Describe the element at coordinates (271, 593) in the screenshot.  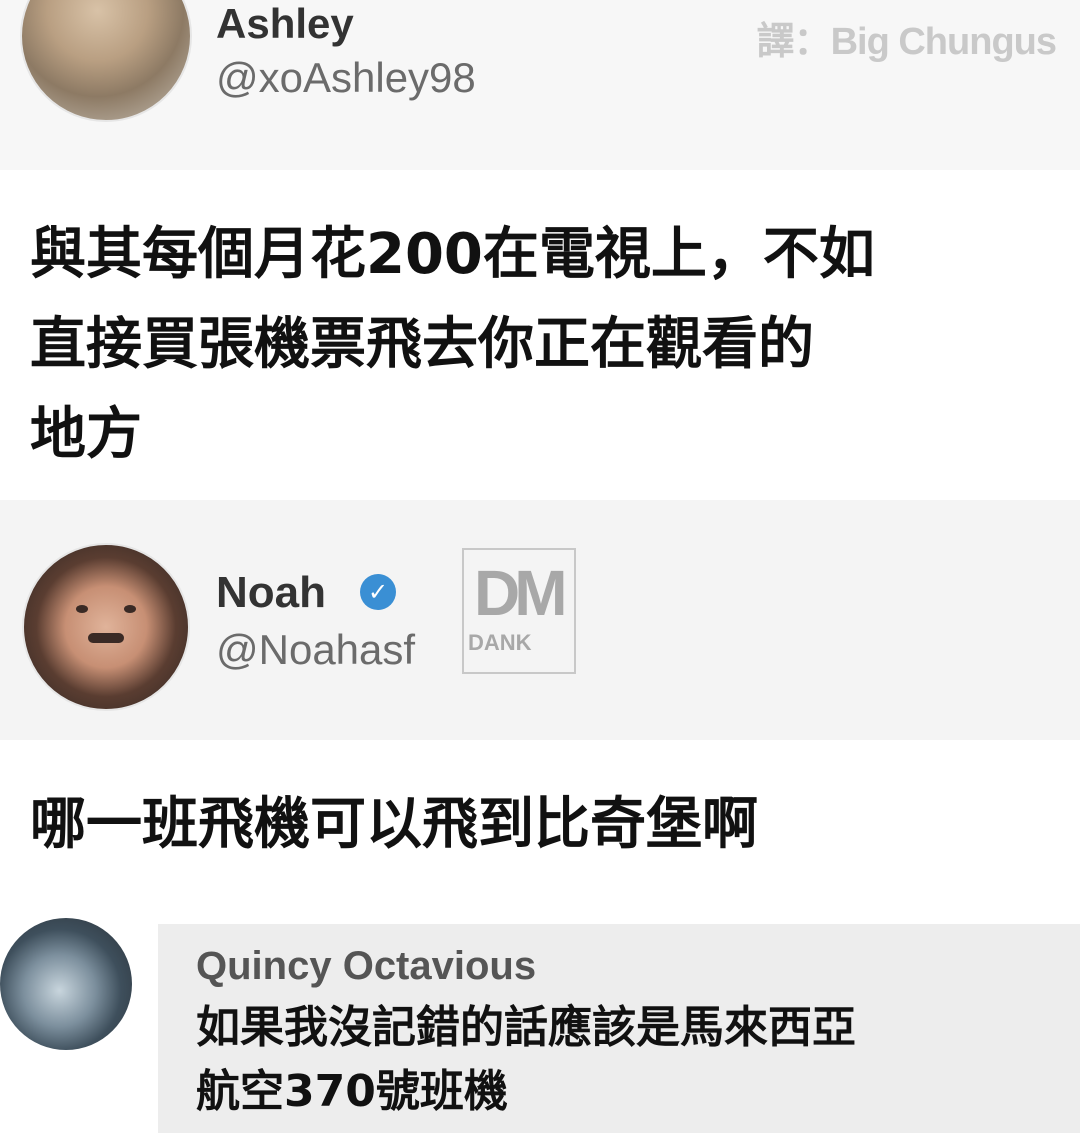
I see `author-name: Noah` at that location.